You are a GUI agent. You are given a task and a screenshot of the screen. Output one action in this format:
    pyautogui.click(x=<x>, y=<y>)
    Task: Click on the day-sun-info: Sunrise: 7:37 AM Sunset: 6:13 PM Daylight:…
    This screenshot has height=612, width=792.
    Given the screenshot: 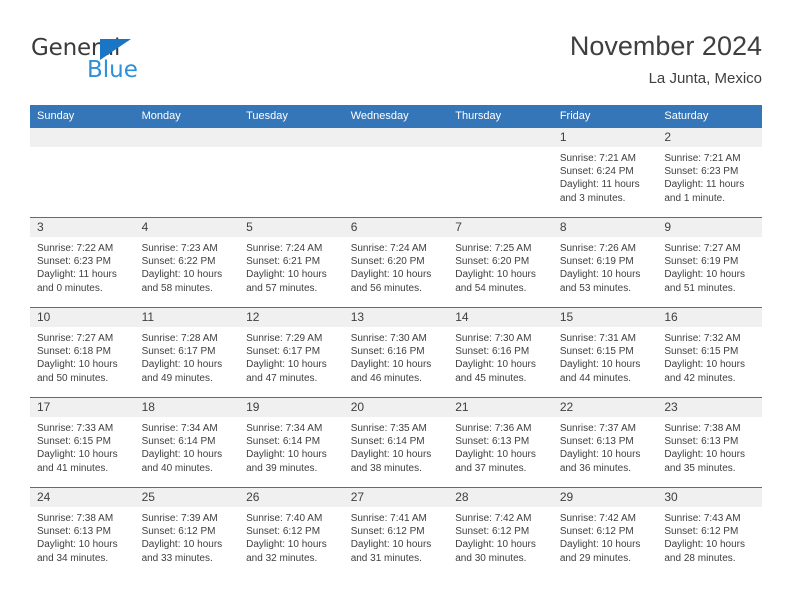 What is the action you would take?
    pyautogui.click(x=605, y=446)
    